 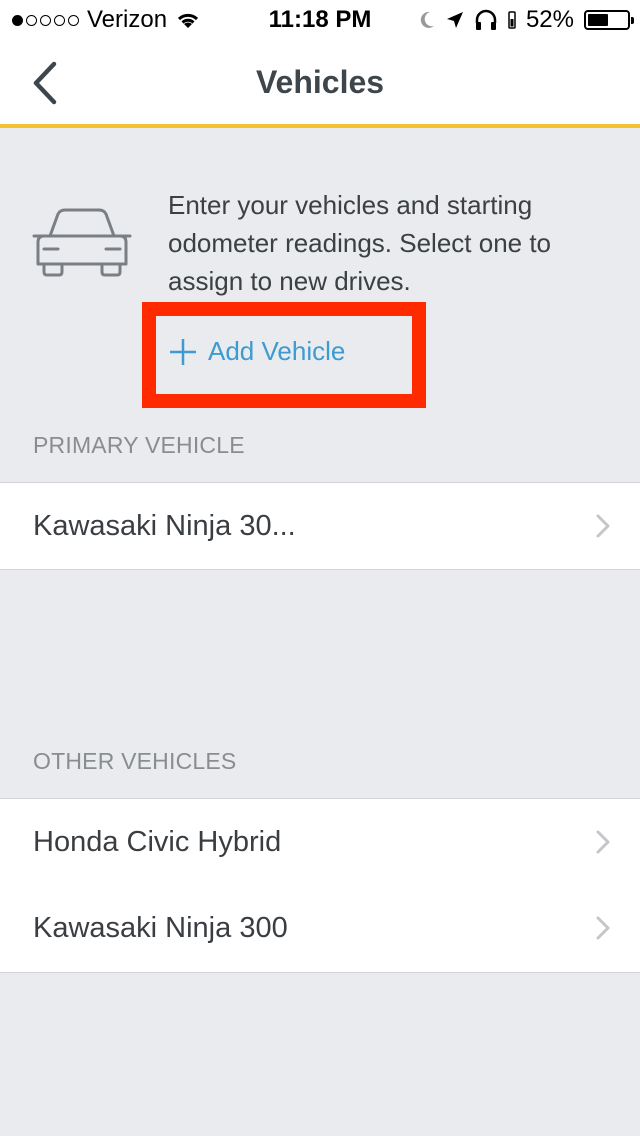 I want to click on battery-percent: 52%, so click(x=549, y=19).